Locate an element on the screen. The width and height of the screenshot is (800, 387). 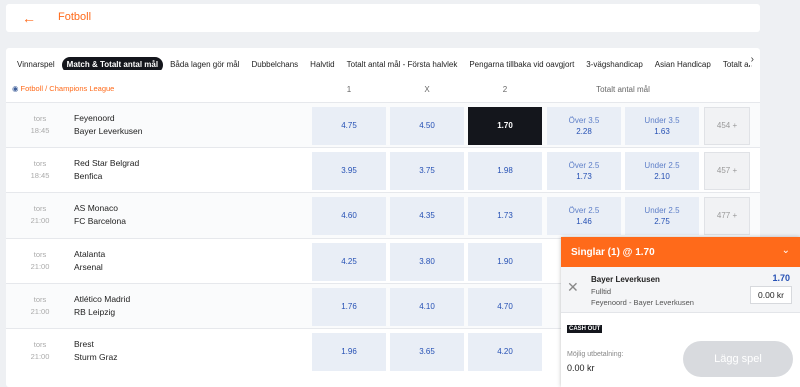
cashout-badge: CASH OUT is located at coordinates (585, 329).